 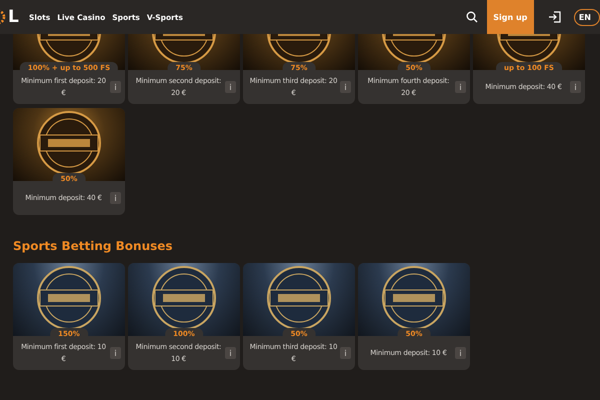 I want to click on logo-text: L, so click(x=13, y=17).